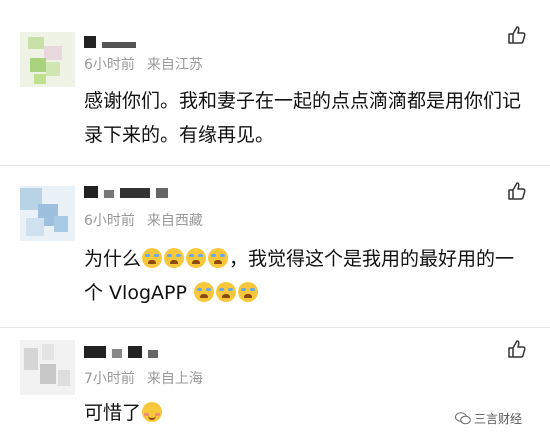 This screenshot has height=448, width=550. What do you see at coordinates (498, 419) in the screenshot?
I see `watermark-label: 三言财经` at bounding box center [498, 419].